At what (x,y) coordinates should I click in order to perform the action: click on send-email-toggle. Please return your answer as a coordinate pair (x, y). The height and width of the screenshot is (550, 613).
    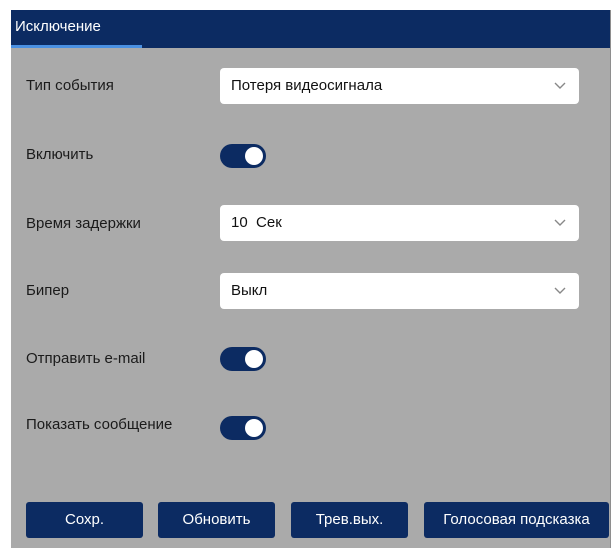
    Looking at the image, I should click on (243, 359).